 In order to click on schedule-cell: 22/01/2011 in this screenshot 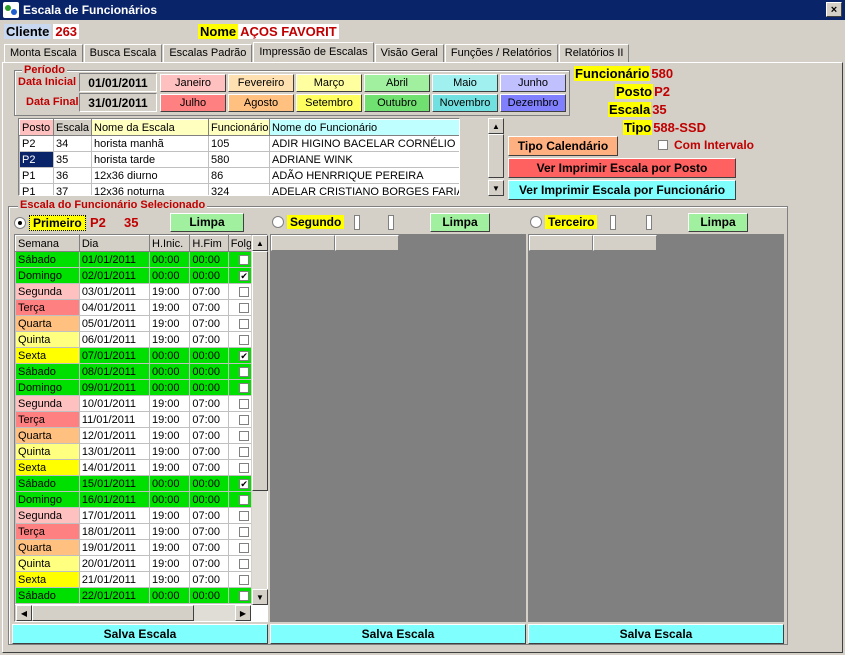, I will do `click(114, 595)`.